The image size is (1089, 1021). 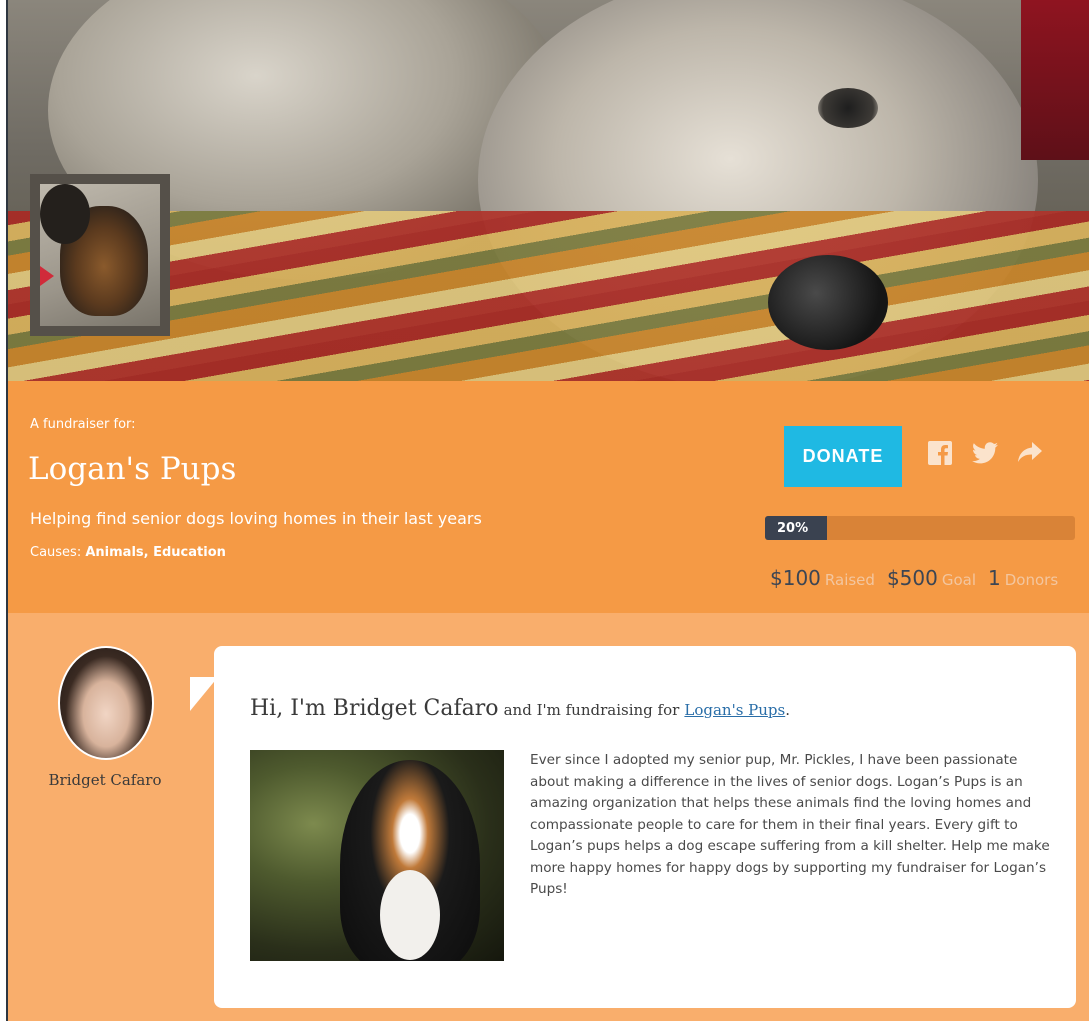 What do you see at coordinates (1030, 455) in the screenshot?
I see `share-arrow-icon` at bounding box center [1030, 455].